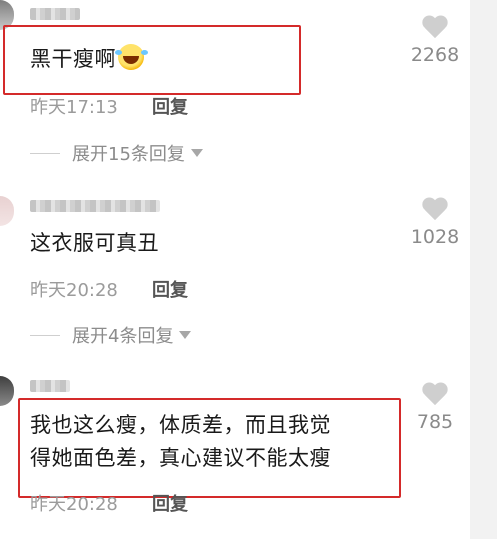 Image resolution: width=497 pixels, height=539 pixels. Describe the element at coordinates (483, 269) in the screenshot. I see `scroll-gutter` at that location.